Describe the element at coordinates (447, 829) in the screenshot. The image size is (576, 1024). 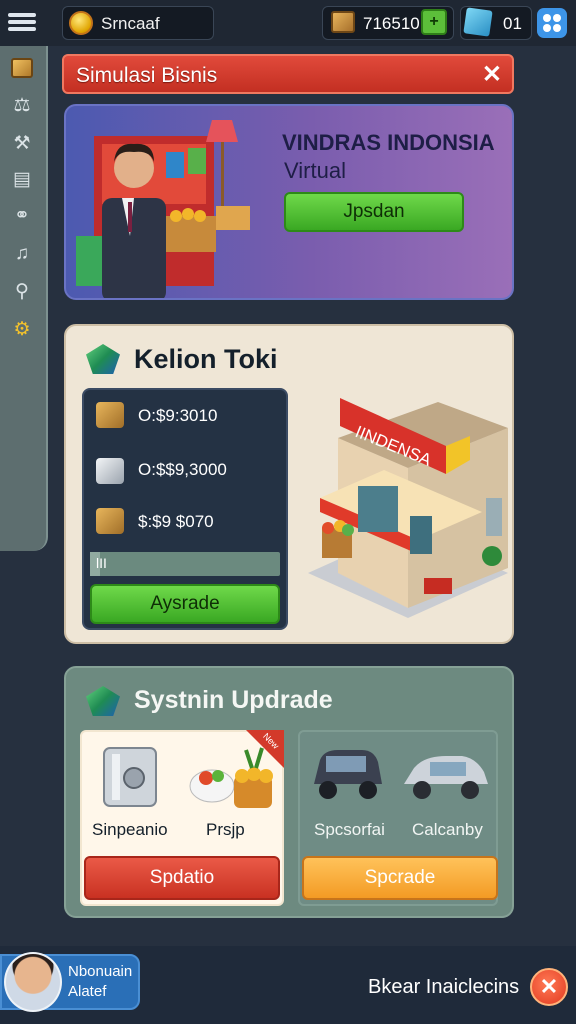
I see `upgrade-item-label: Calcanby` at that location.